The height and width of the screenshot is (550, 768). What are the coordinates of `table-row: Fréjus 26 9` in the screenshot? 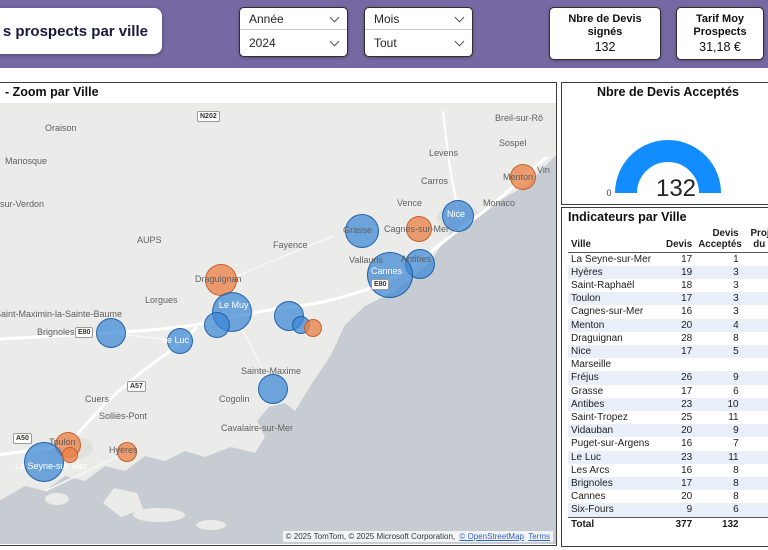 It's located at (668, 378).